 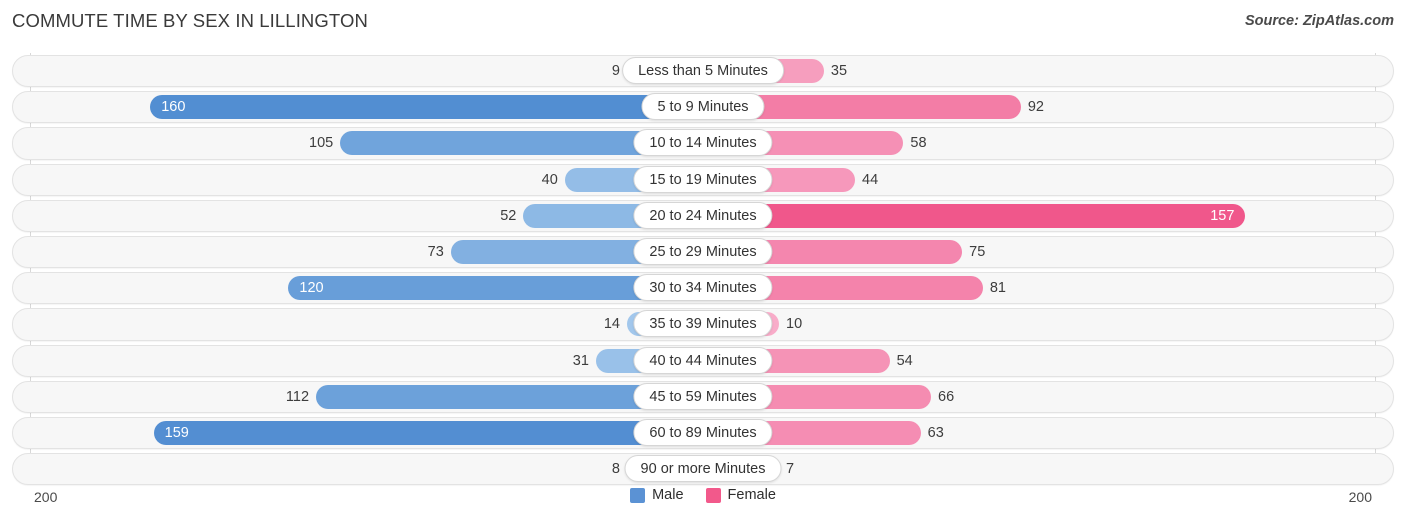 I want to click on male-value-label: 9, so click(x=615, y=71).